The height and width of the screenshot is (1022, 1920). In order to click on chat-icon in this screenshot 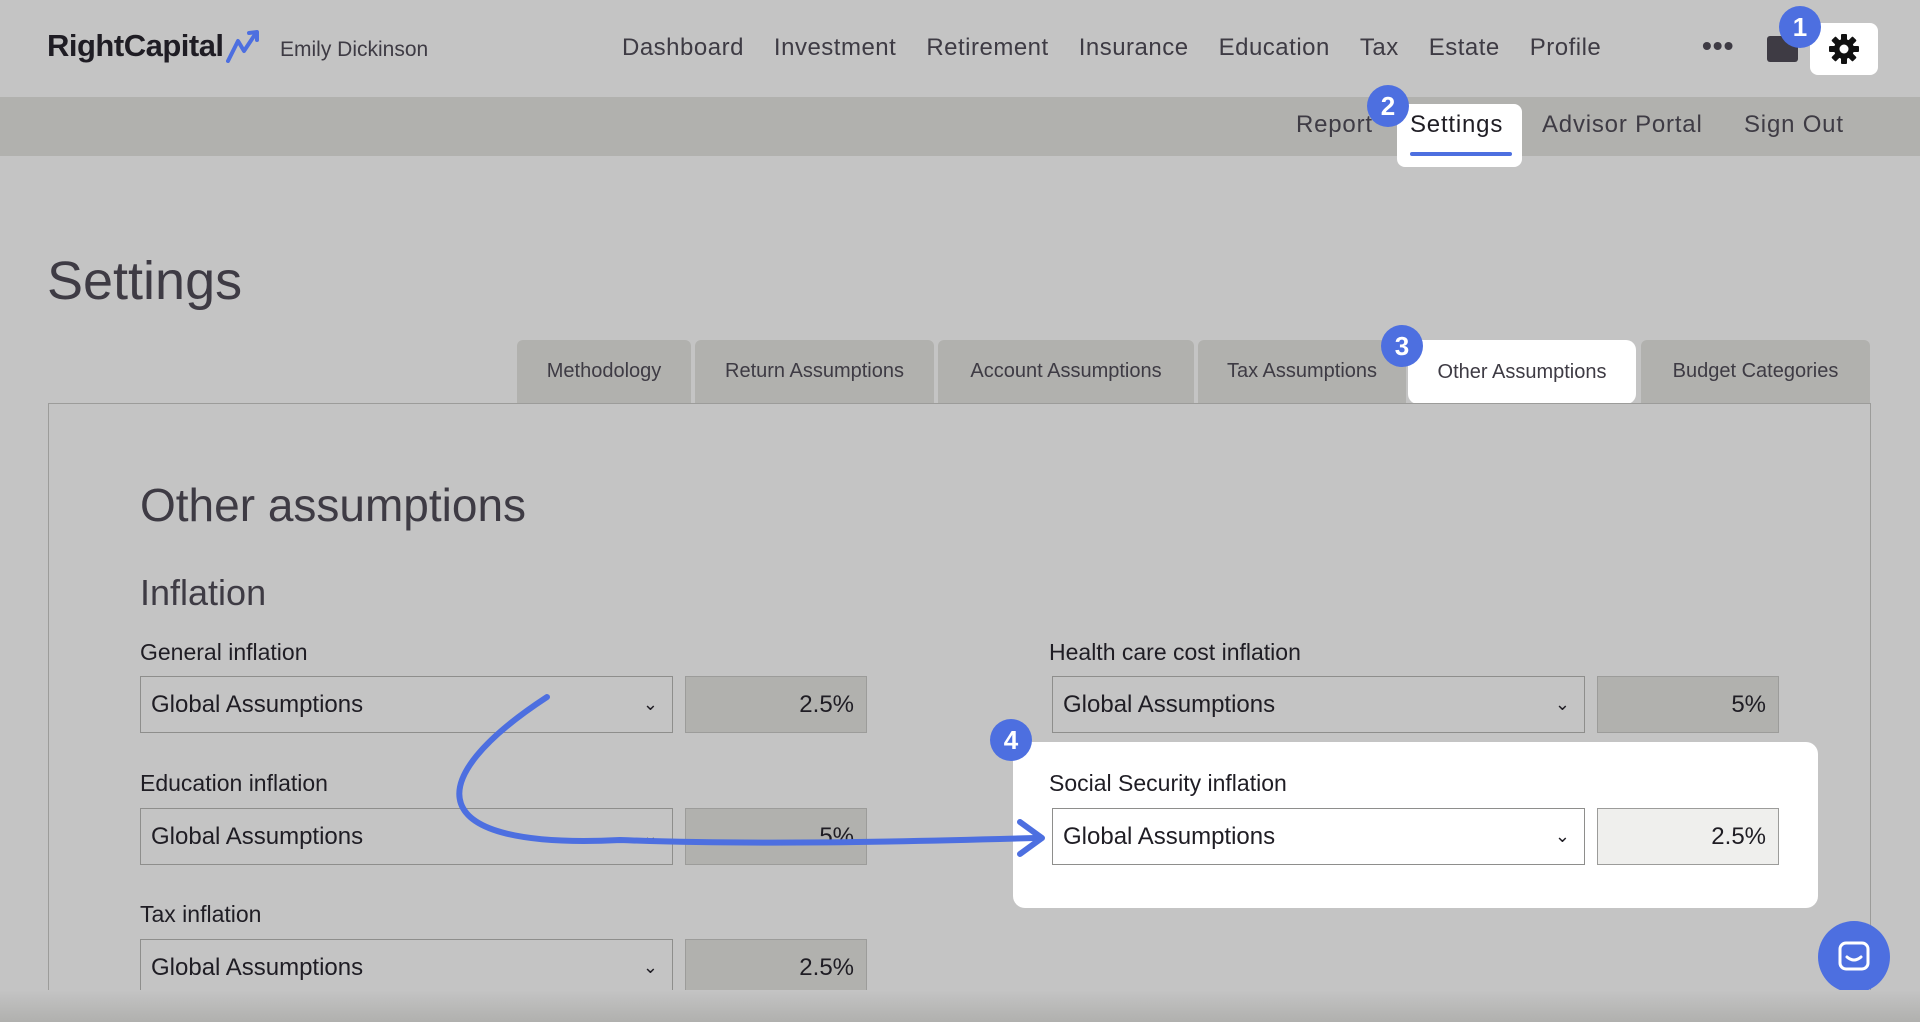, I will do `click(1854, 956)`.